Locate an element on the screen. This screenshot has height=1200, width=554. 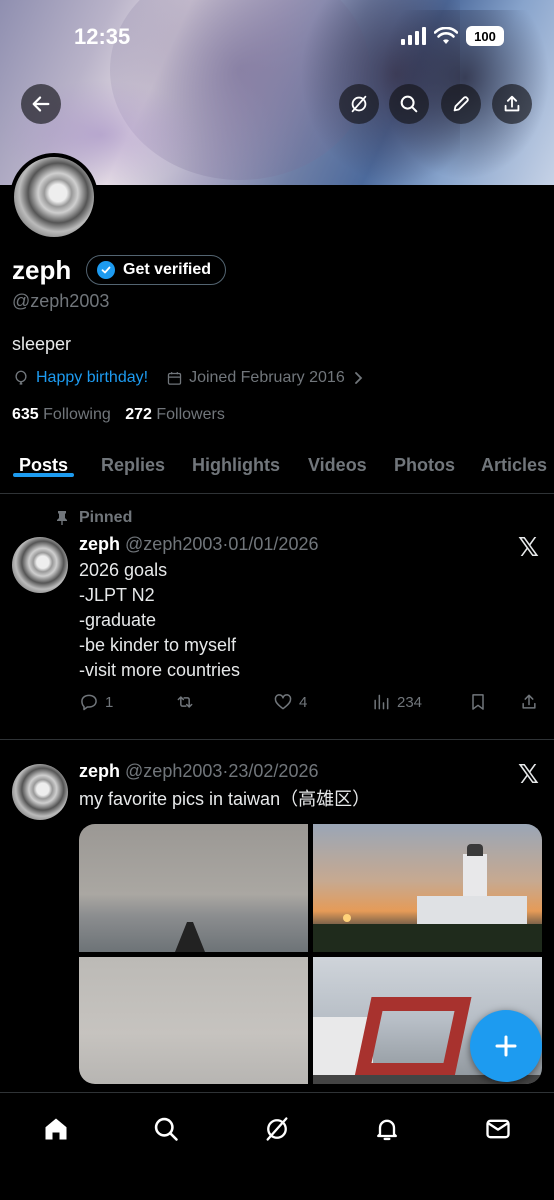
edit-button is located at coordinates (461, 104).